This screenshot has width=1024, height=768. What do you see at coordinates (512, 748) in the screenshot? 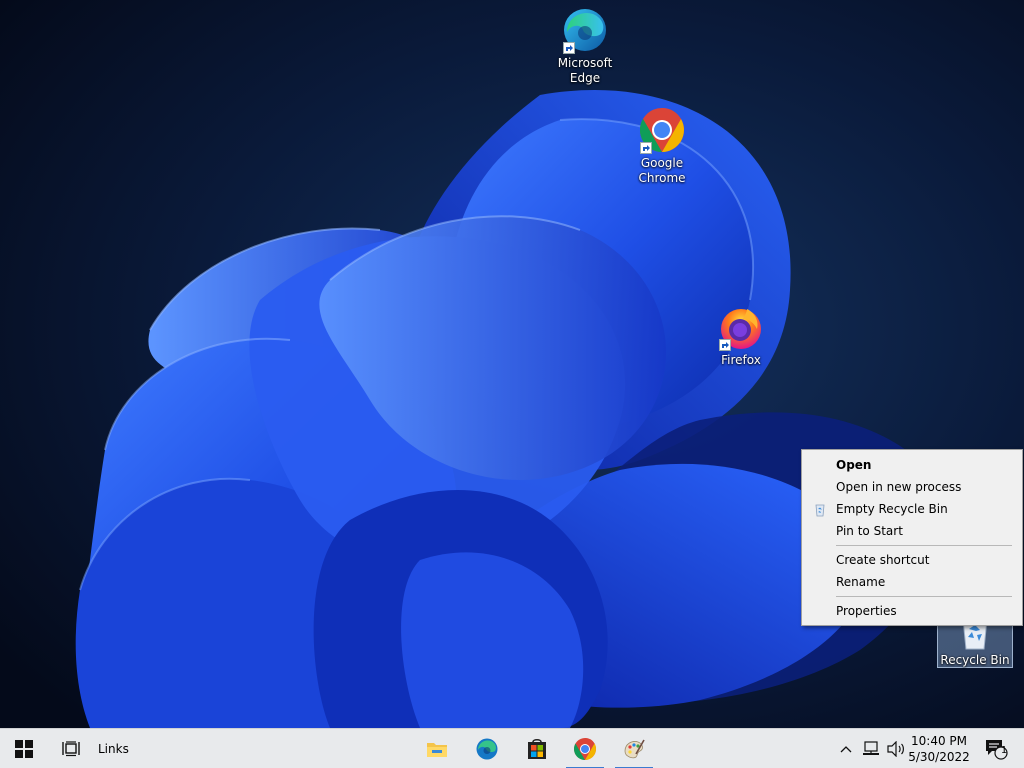
I see `taskbar: Links 10:40 PM 5/30/2022 1` at bounding box center [512, 748].